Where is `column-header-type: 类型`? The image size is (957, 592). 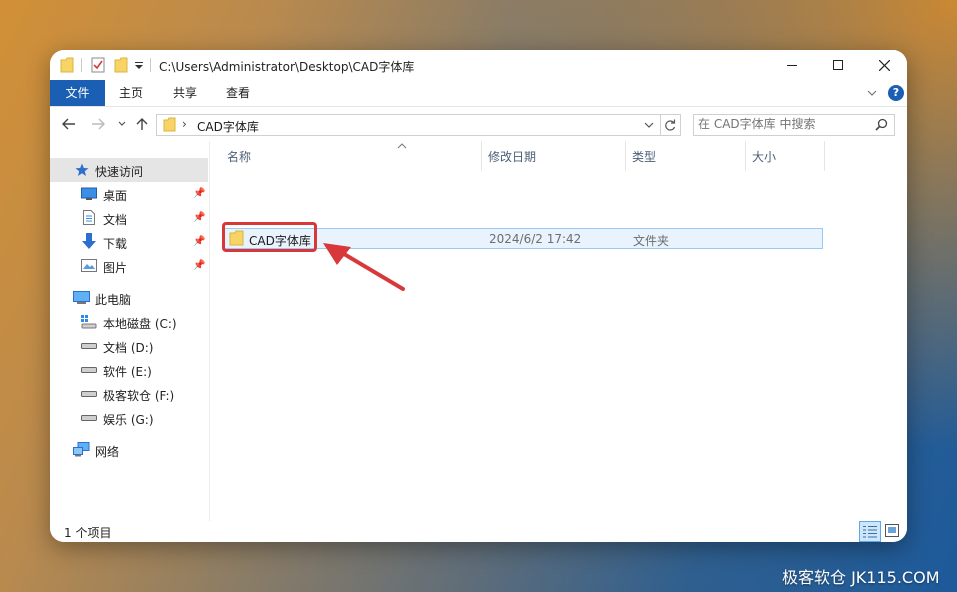 column-header-type: 类型 is located at coordinates (687, 156).